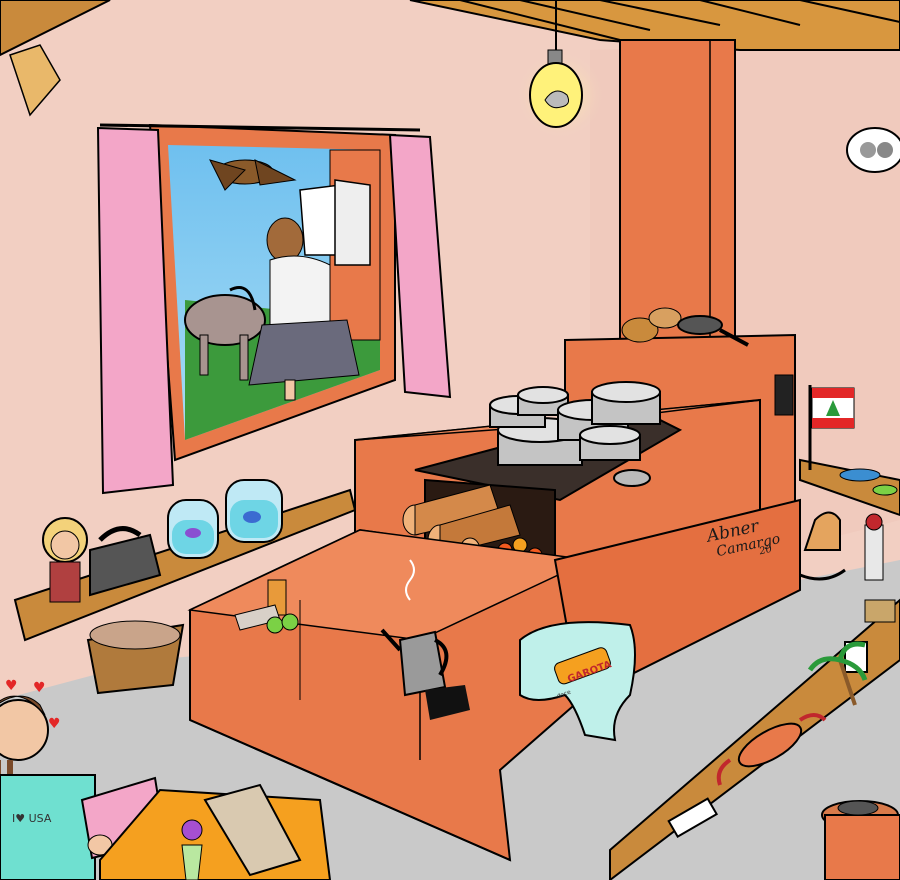 The image size is (900, 880). What do you see at coordinates (860, 840) in the screenshot?
I see `clay-pot` at bounding box center [860, 840].